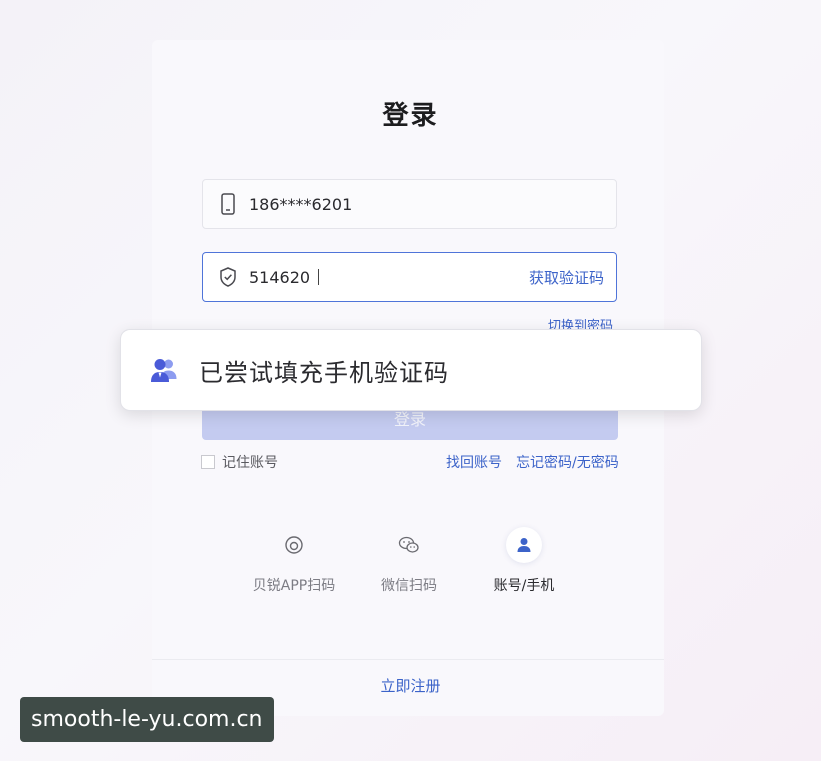 The image size is (821, 761). I want to click on user-group-icon, so click(164, 370).